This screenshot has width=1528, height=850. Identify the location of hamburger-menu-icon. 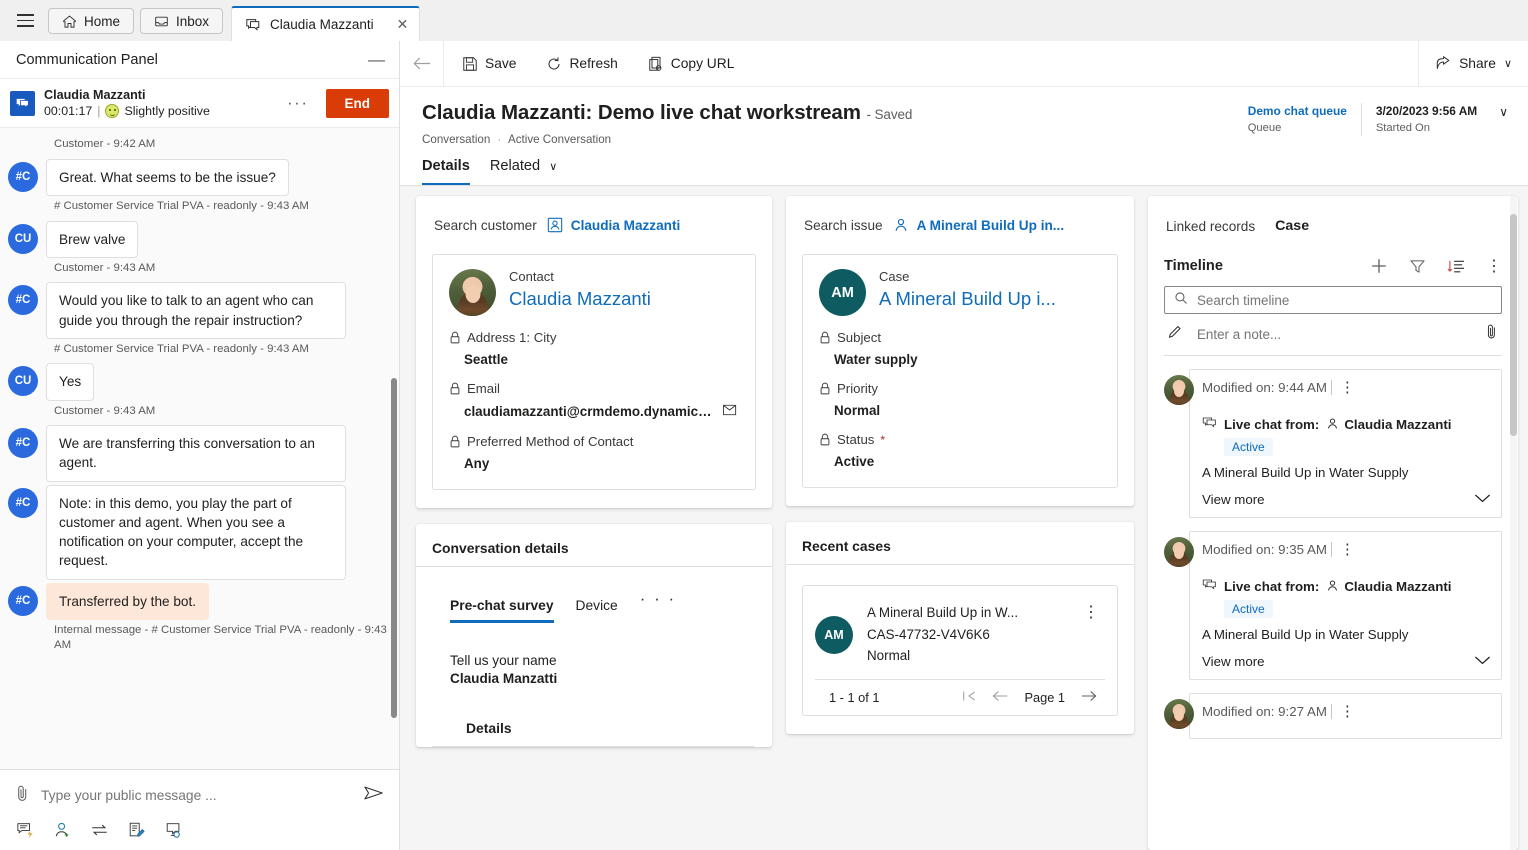
(25, 20).